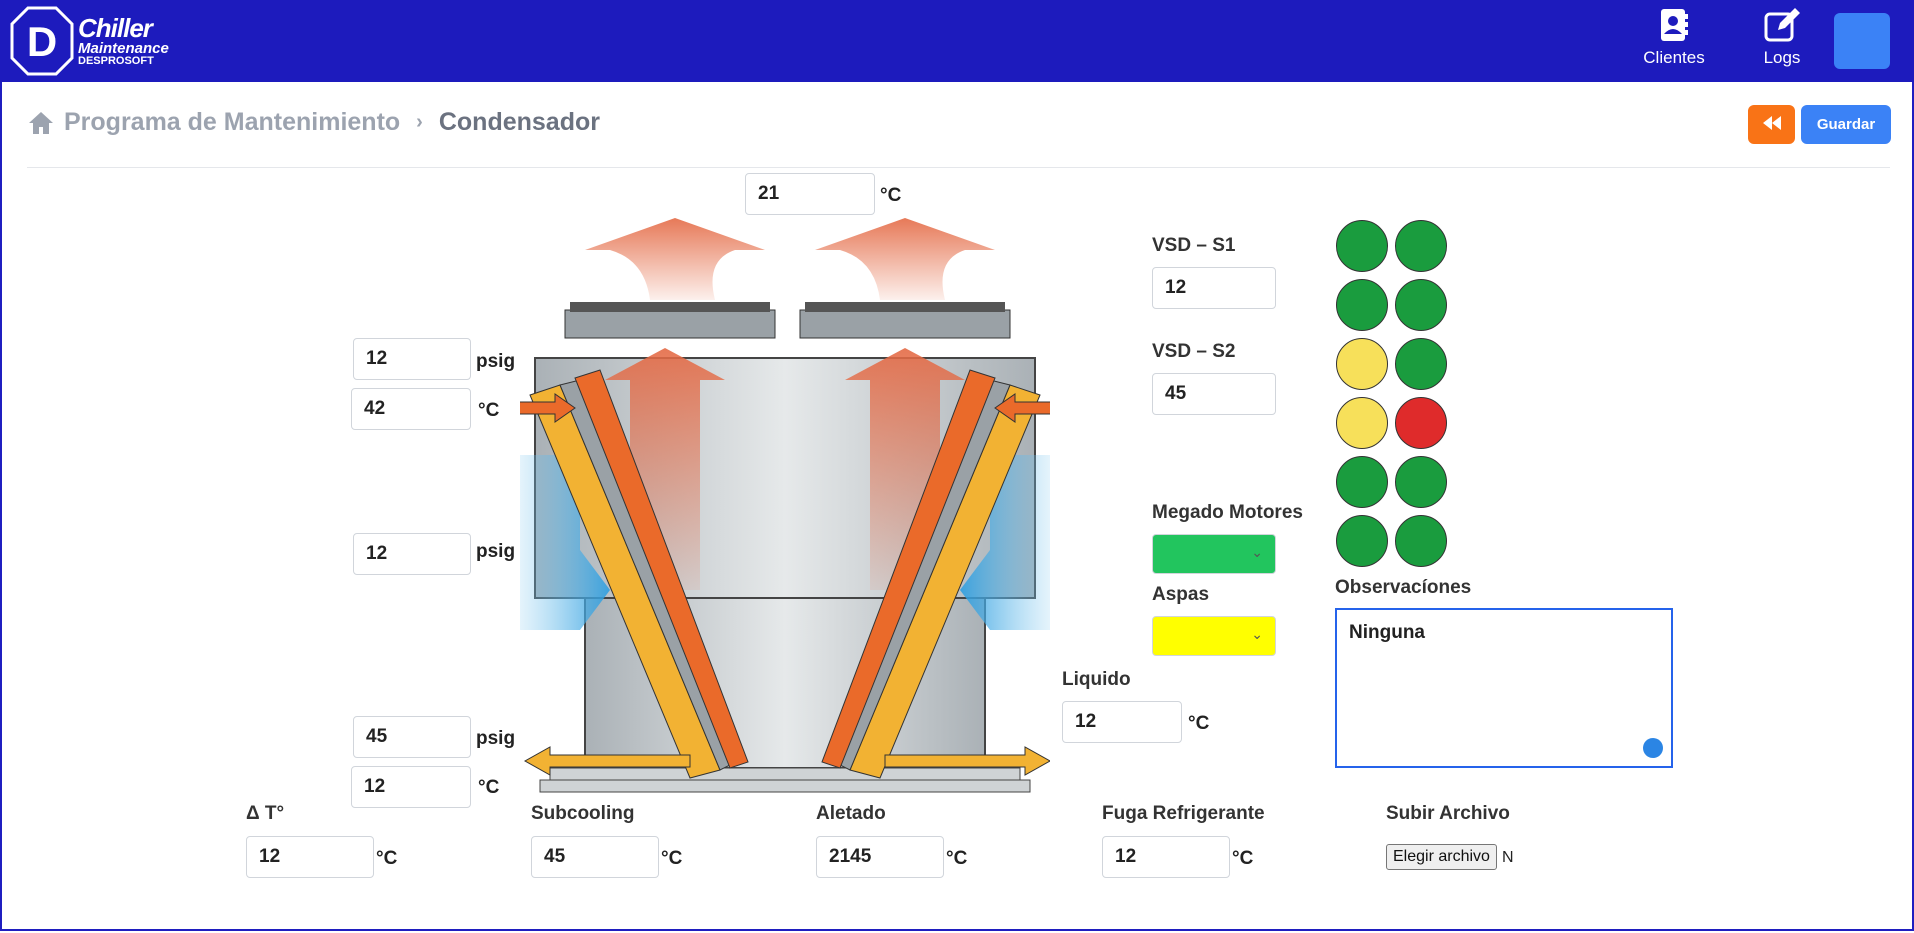  What do you see at coordinates (1441, 857) in the screenshot?
I see `choose-file-button: Elegir archivo` at bounding box center [1441, 857].